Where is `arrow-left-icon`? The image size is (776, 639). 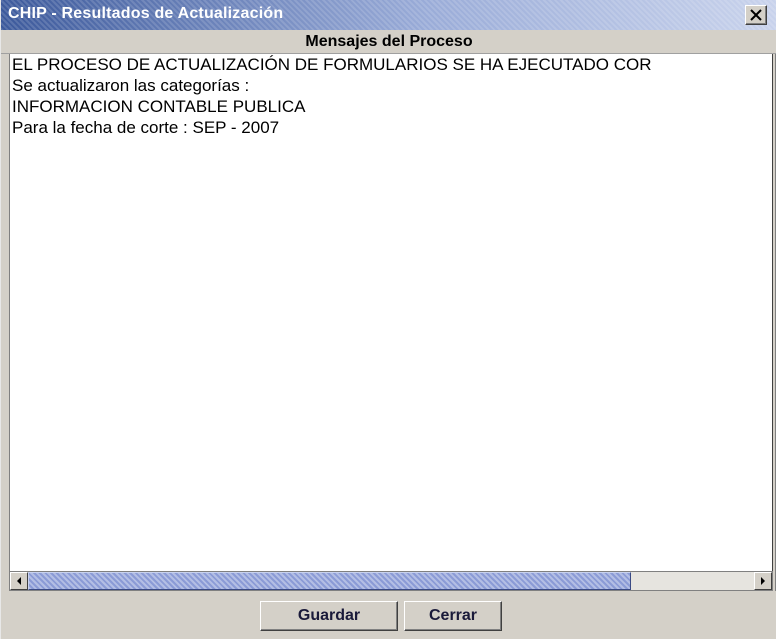 arrow-left-icon is located at coordinates (19, 581).